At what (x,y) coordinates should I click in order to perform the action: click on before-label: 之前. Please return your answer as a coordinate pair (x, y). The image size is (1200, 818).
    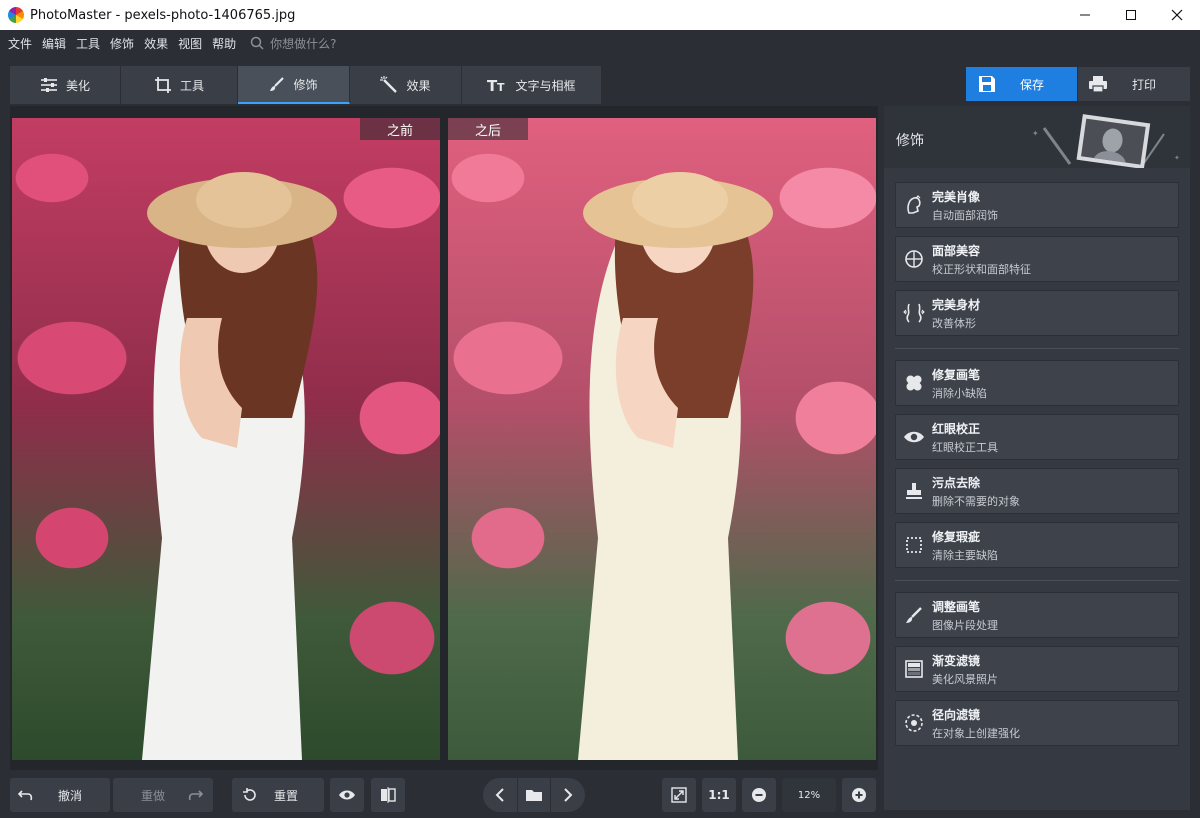
    Looking at the image, I should click on (400, 129).